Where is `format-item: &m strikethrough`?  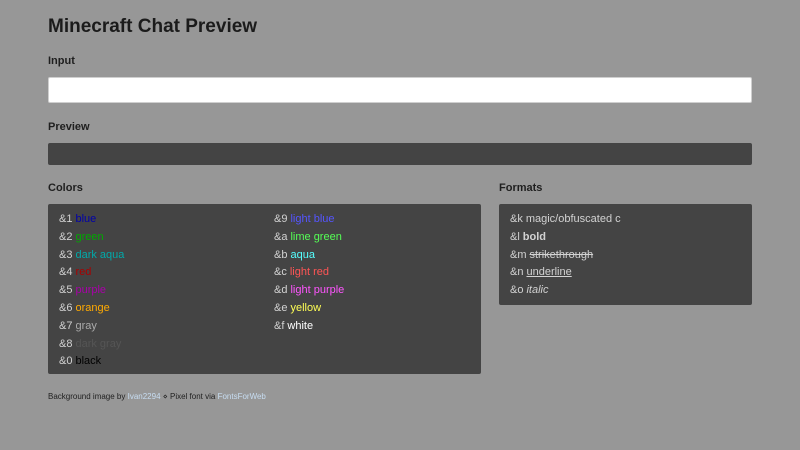
format-item: &m strikethrough is located at coordinates (565, 256).